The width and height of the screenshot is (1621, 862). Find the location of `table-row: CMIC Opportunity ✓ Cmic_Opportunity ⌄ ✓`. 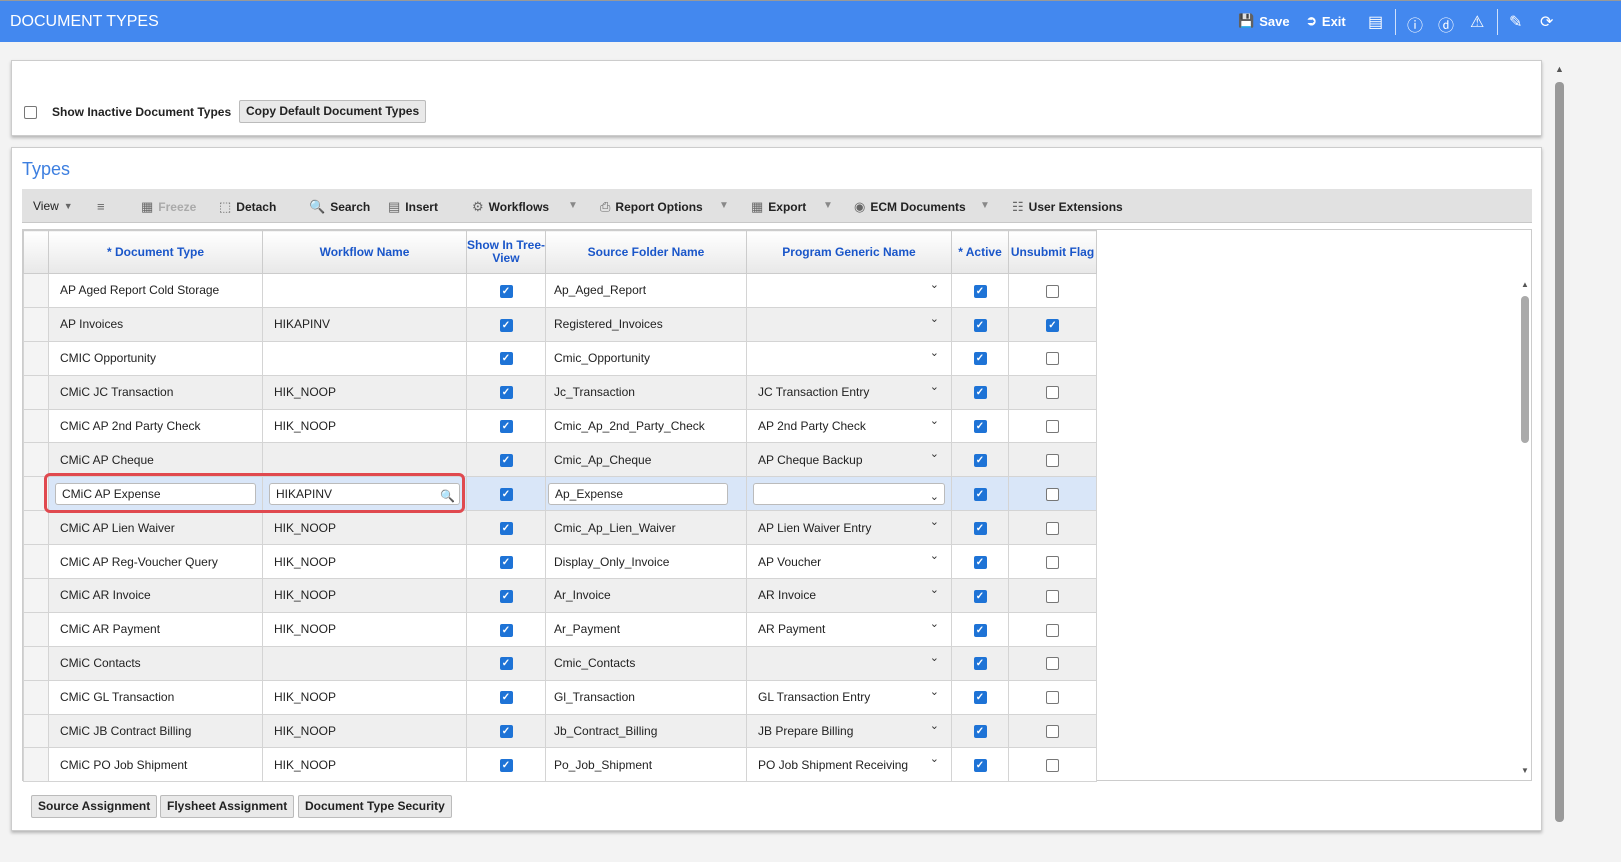

table-row: CMIC Opportunity ✓ Cmic_Opportunity ⌄ ✓ is located at coordinates (560, 358).